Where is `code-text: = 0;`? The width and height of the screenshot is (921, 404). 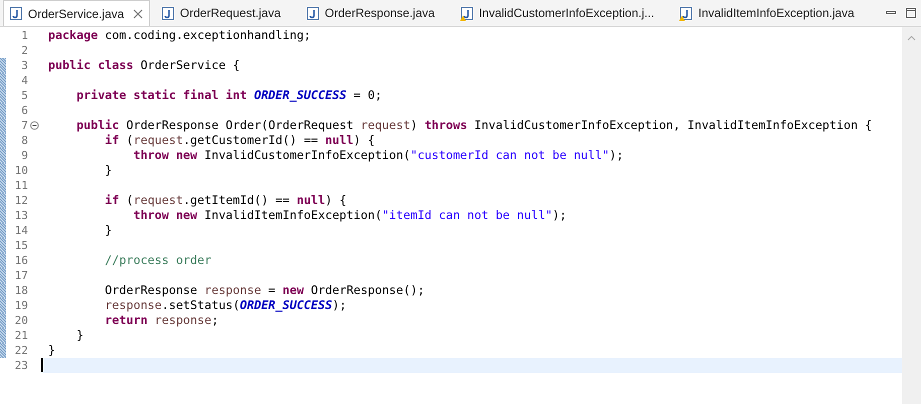
code-text: = 0; is located at coordinates (367, 95).